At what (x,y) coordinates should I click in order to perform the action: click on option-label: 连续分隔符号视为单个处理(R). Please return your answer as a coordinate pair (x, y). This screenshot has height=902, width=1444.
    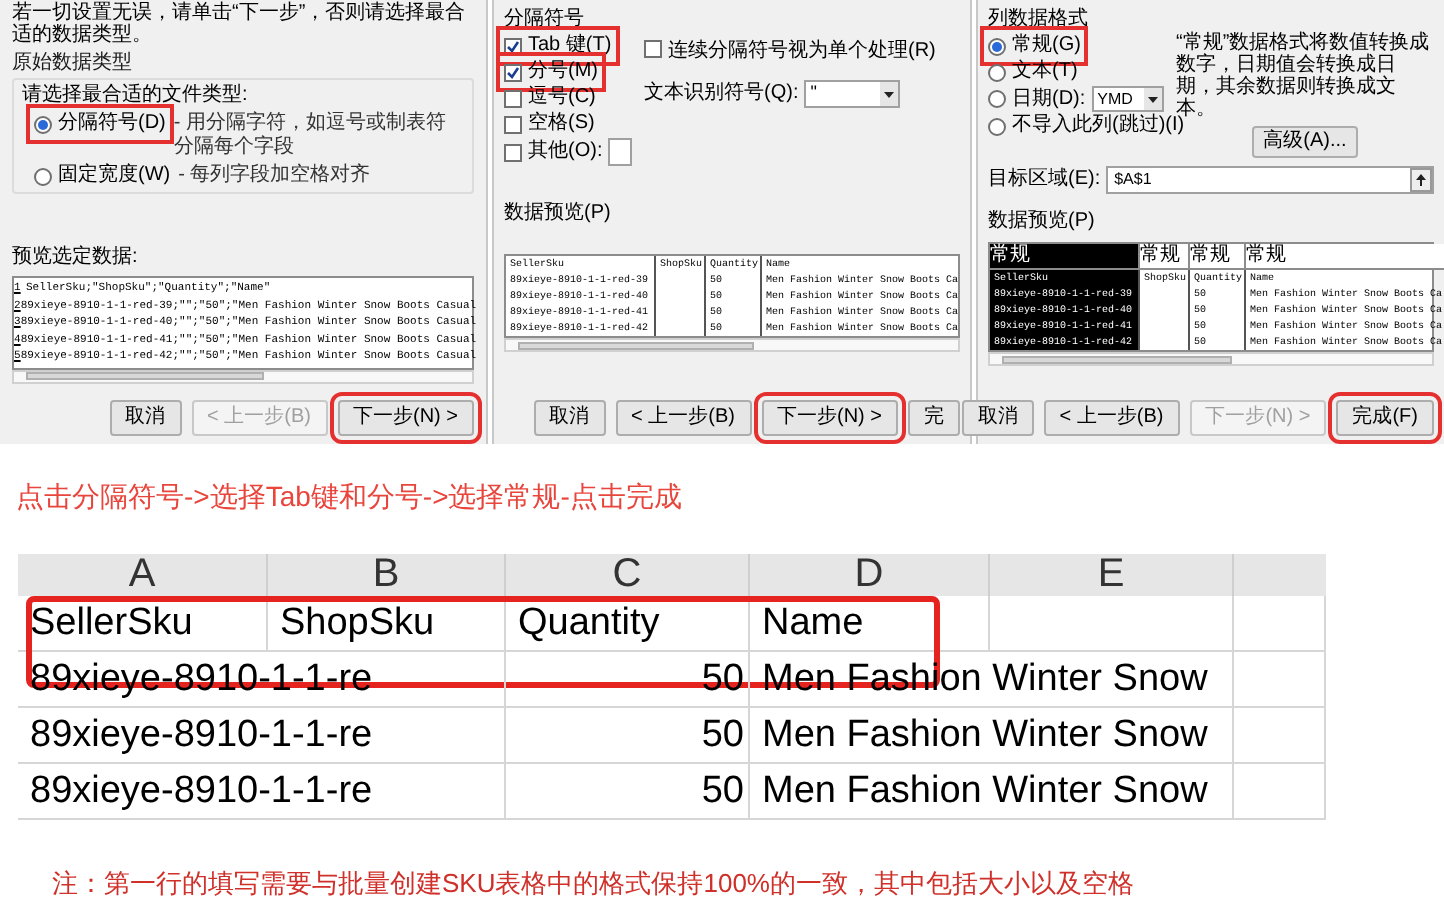
    Looking at the image, I should click on (802, 52).